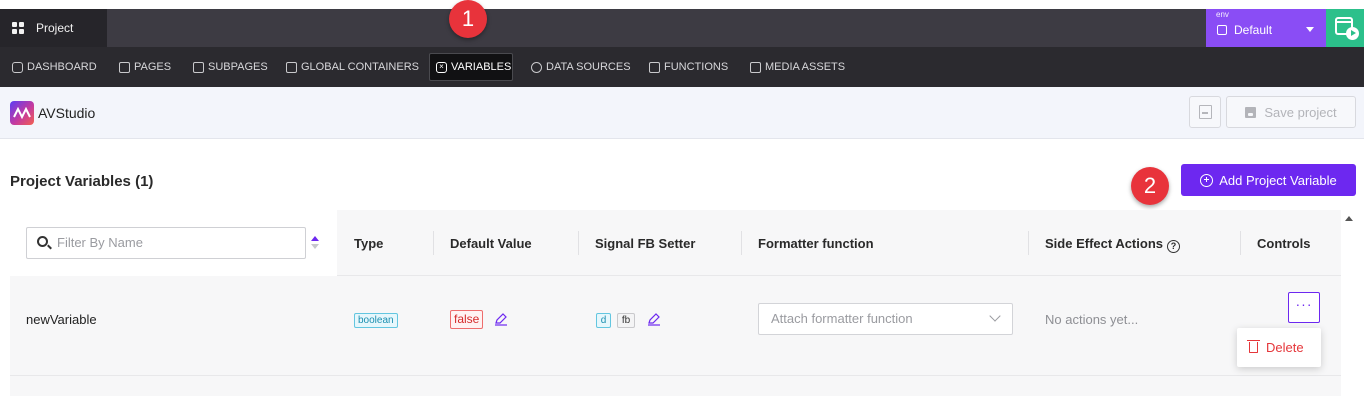 This screenshot has height=396, width=1364. I want to click on image-icon, so click(755, 67).